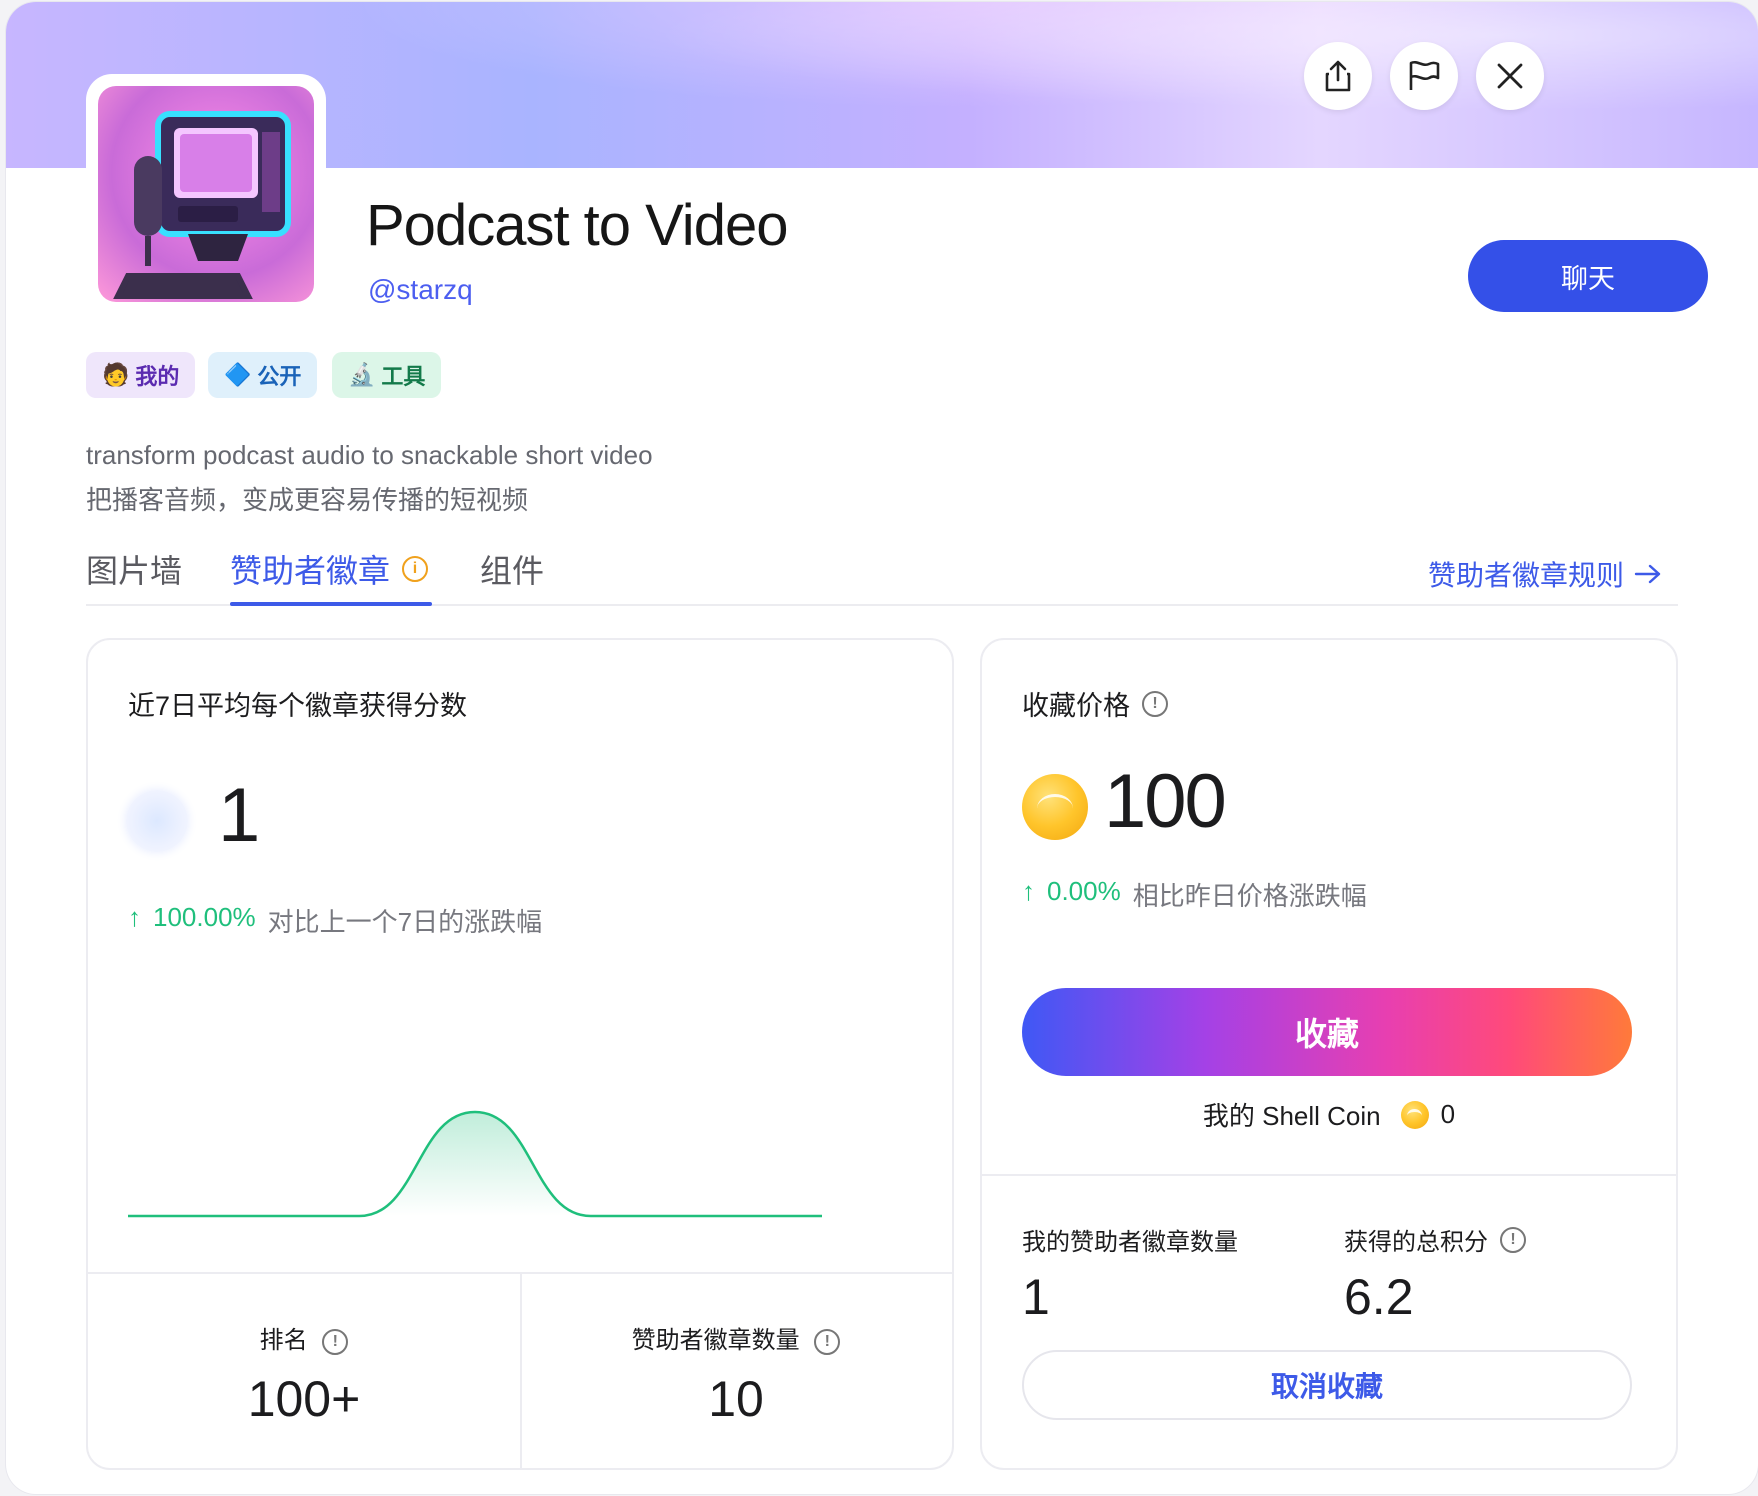  What do you see at coordinates (331, 604) in the screenshot?
I see `active-tab-indicator` at bounding box center [331, 604].